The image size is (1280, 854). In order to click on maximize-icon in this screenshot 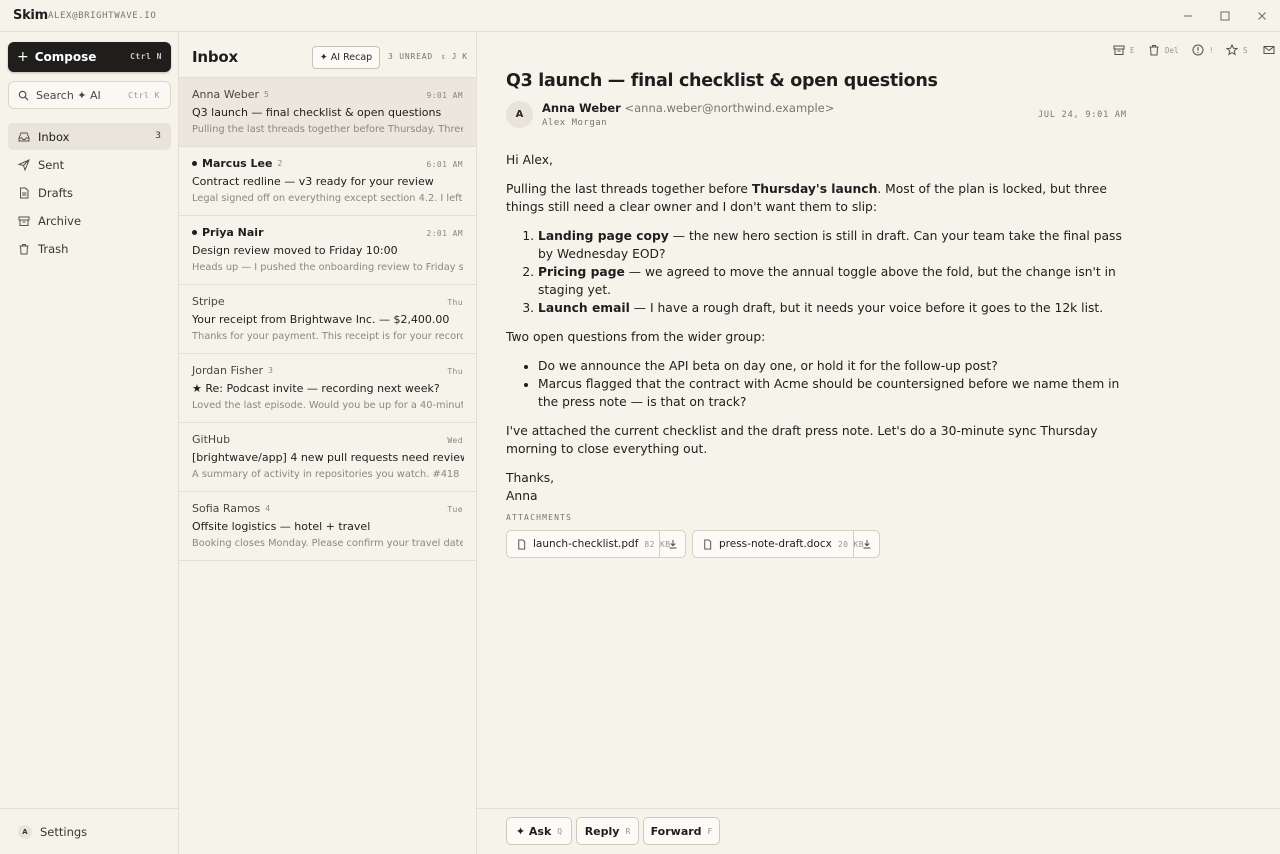, I will do `click(1225, 16)`.